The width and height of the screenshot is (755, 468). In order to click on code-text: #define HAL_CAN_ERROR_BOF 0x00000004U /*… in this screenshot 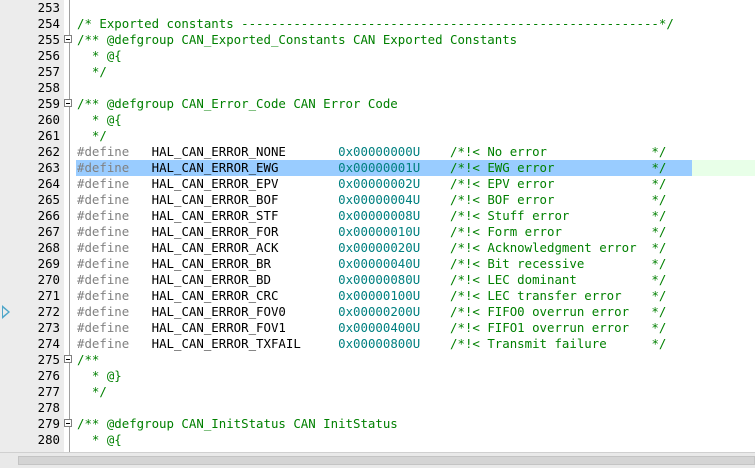, I will do `click(371, 200)`.